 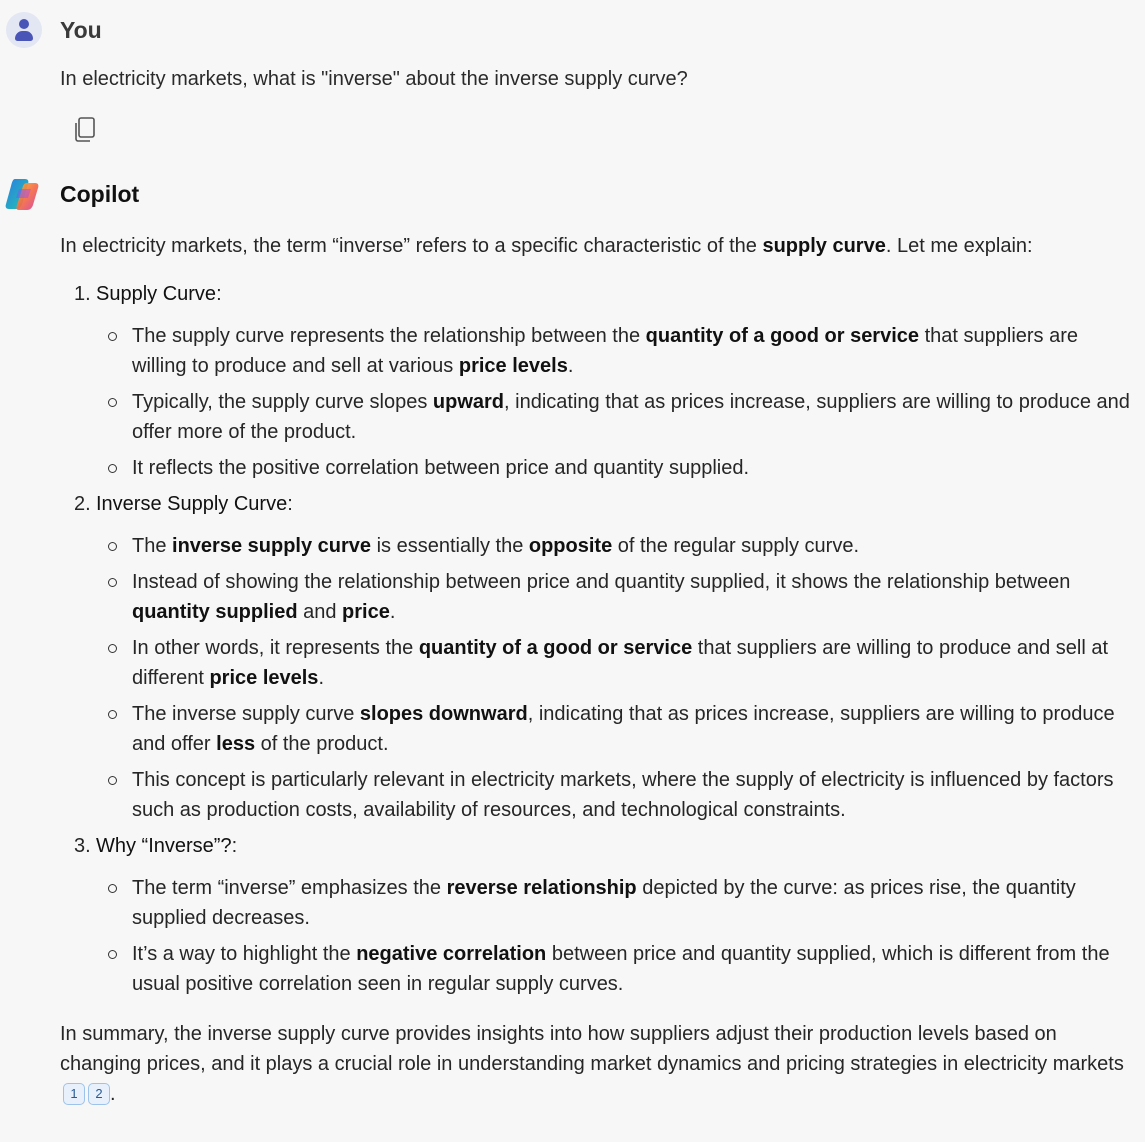 I want to click on text-run: of the regular supply curve., so click(x=736, y=546).